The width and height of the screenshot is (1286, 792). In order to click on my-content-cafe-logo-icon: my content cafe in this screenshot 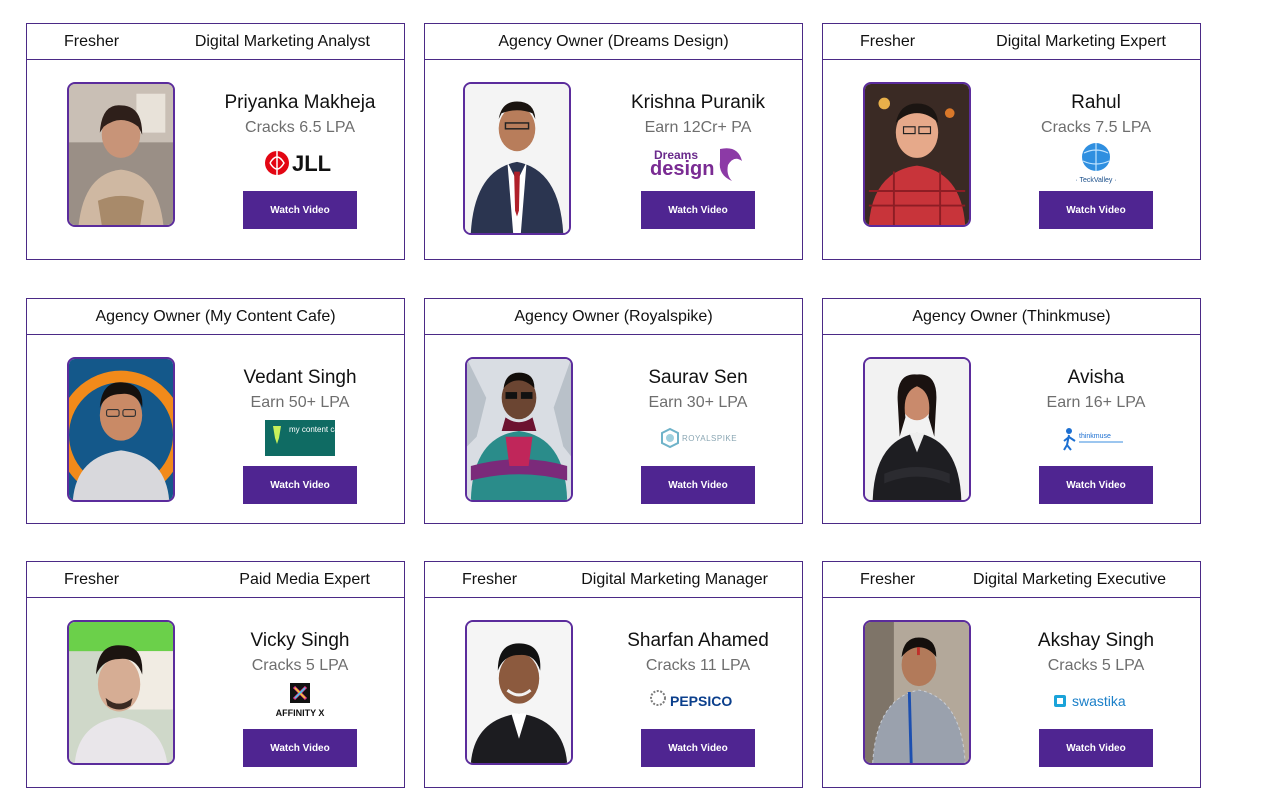, I will do `click(300, 438)`.